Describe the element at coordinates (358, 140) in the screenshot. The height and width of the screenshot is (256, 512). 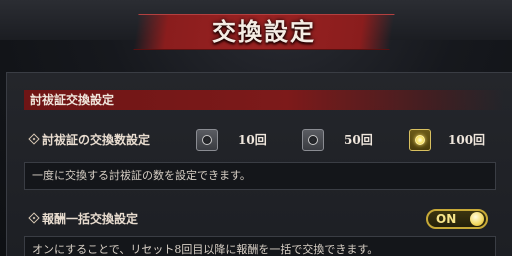
I see `option-label-50: 50回` at that location.